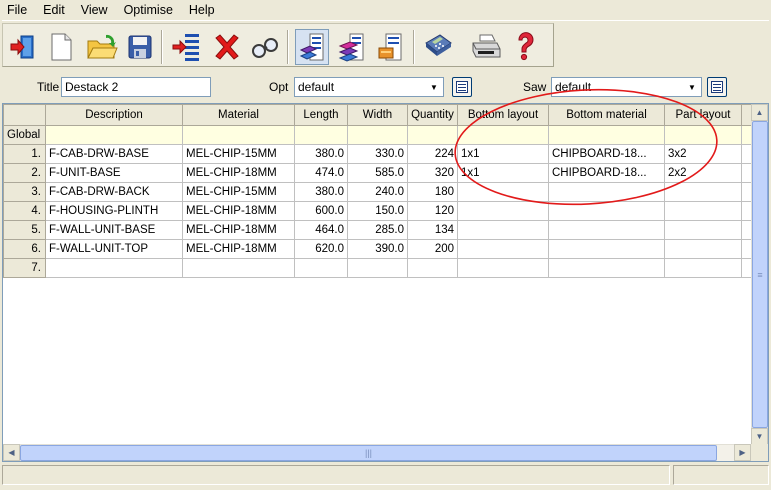  I want to click on cell-width: 585.0, so click(377, 173).